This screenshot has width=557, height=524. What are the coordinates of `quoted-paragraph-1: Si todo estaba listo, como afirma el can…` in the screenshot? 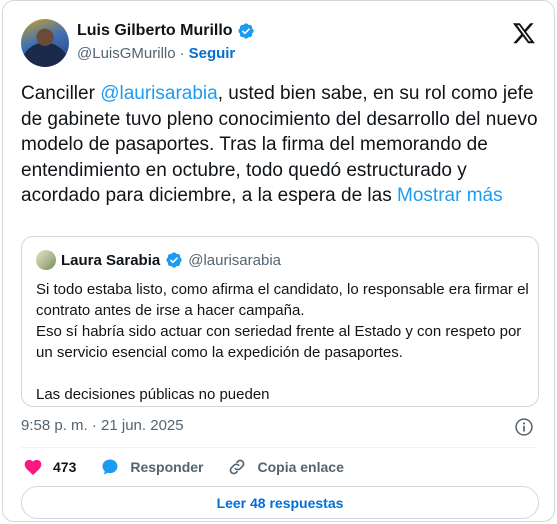 It's located at (282, 321).